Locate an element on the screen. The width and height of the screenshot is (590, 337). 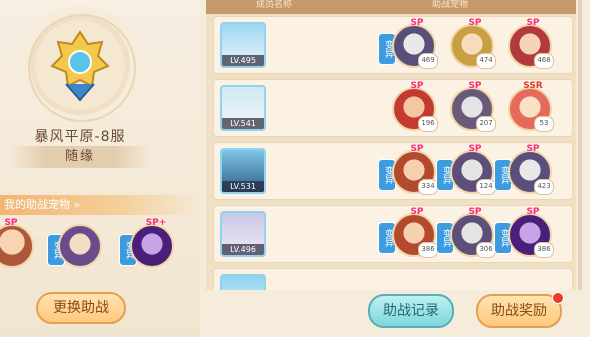
pet-count: 53 is located at coordinates (544, 124).